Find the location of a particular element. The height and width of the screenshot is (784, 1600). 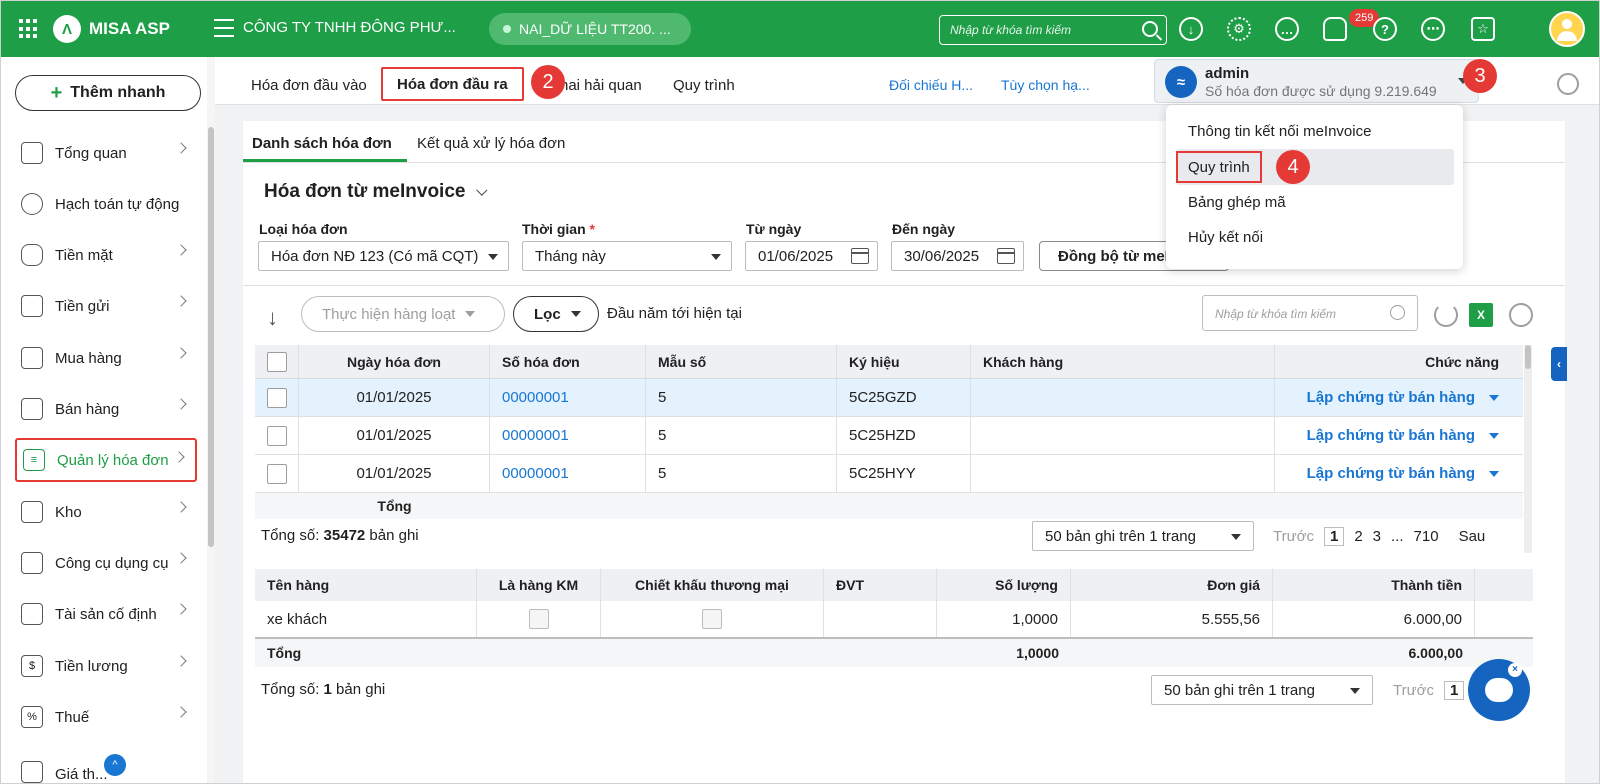

quick-add-button: + Thêm nhanh is located at coordinates (108, 93).